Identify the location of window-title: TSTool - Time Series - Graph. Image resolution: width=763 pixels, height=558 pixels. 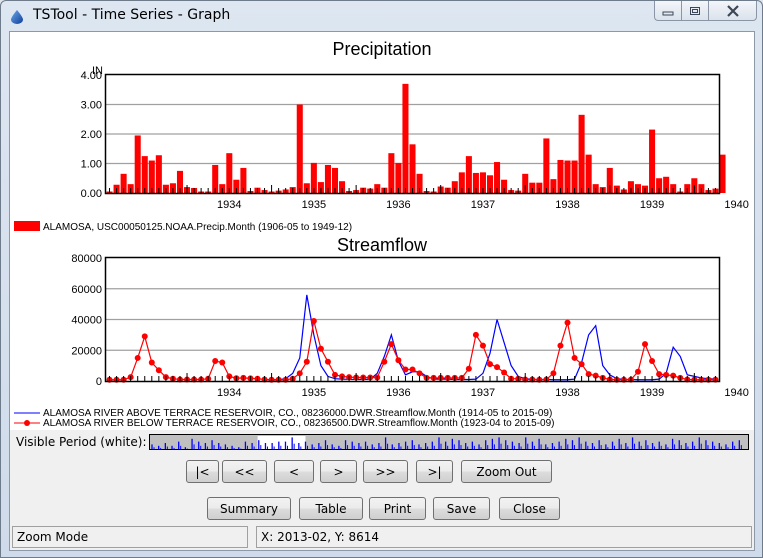
(132, 15).